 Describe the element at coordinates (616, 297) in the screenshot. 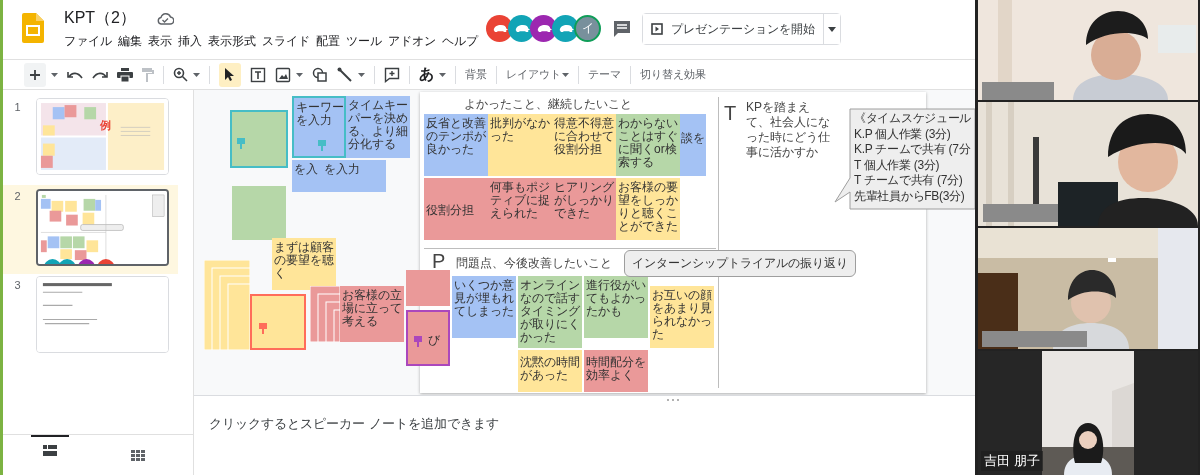

I see `note-text: 進行役がいてもよかったかも` at that location.